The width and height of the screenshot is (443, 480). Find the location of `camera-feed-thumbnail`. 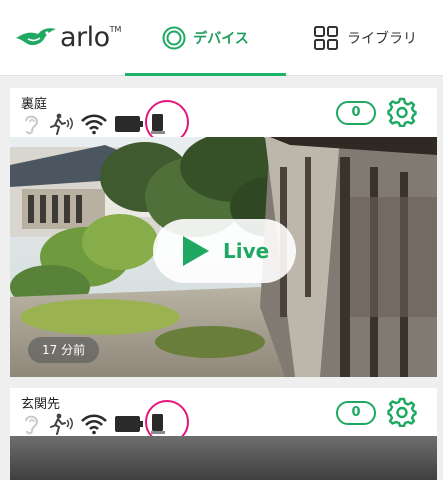

camera-feed-thumbnail is located at coordinates (223, 458).